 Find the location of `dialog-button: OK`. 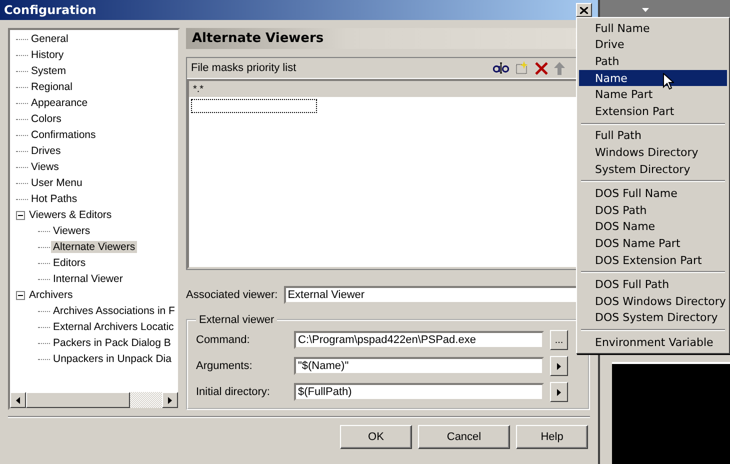

dialog-button: OK is located at coordinates (376, 437).